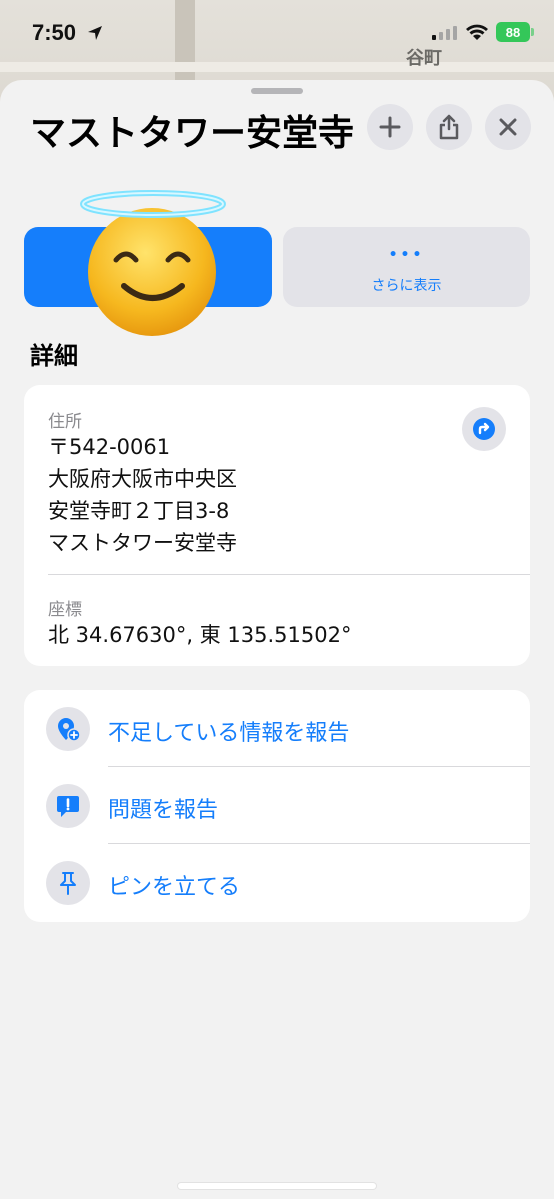 Image resolution: width=554 pixels, height=1199 pixels. What do you see at coordinates (229, 733) in the screenshot?
I see `report-missing-info-label: 不足している情報を報告` at bounding box center [229, 733].